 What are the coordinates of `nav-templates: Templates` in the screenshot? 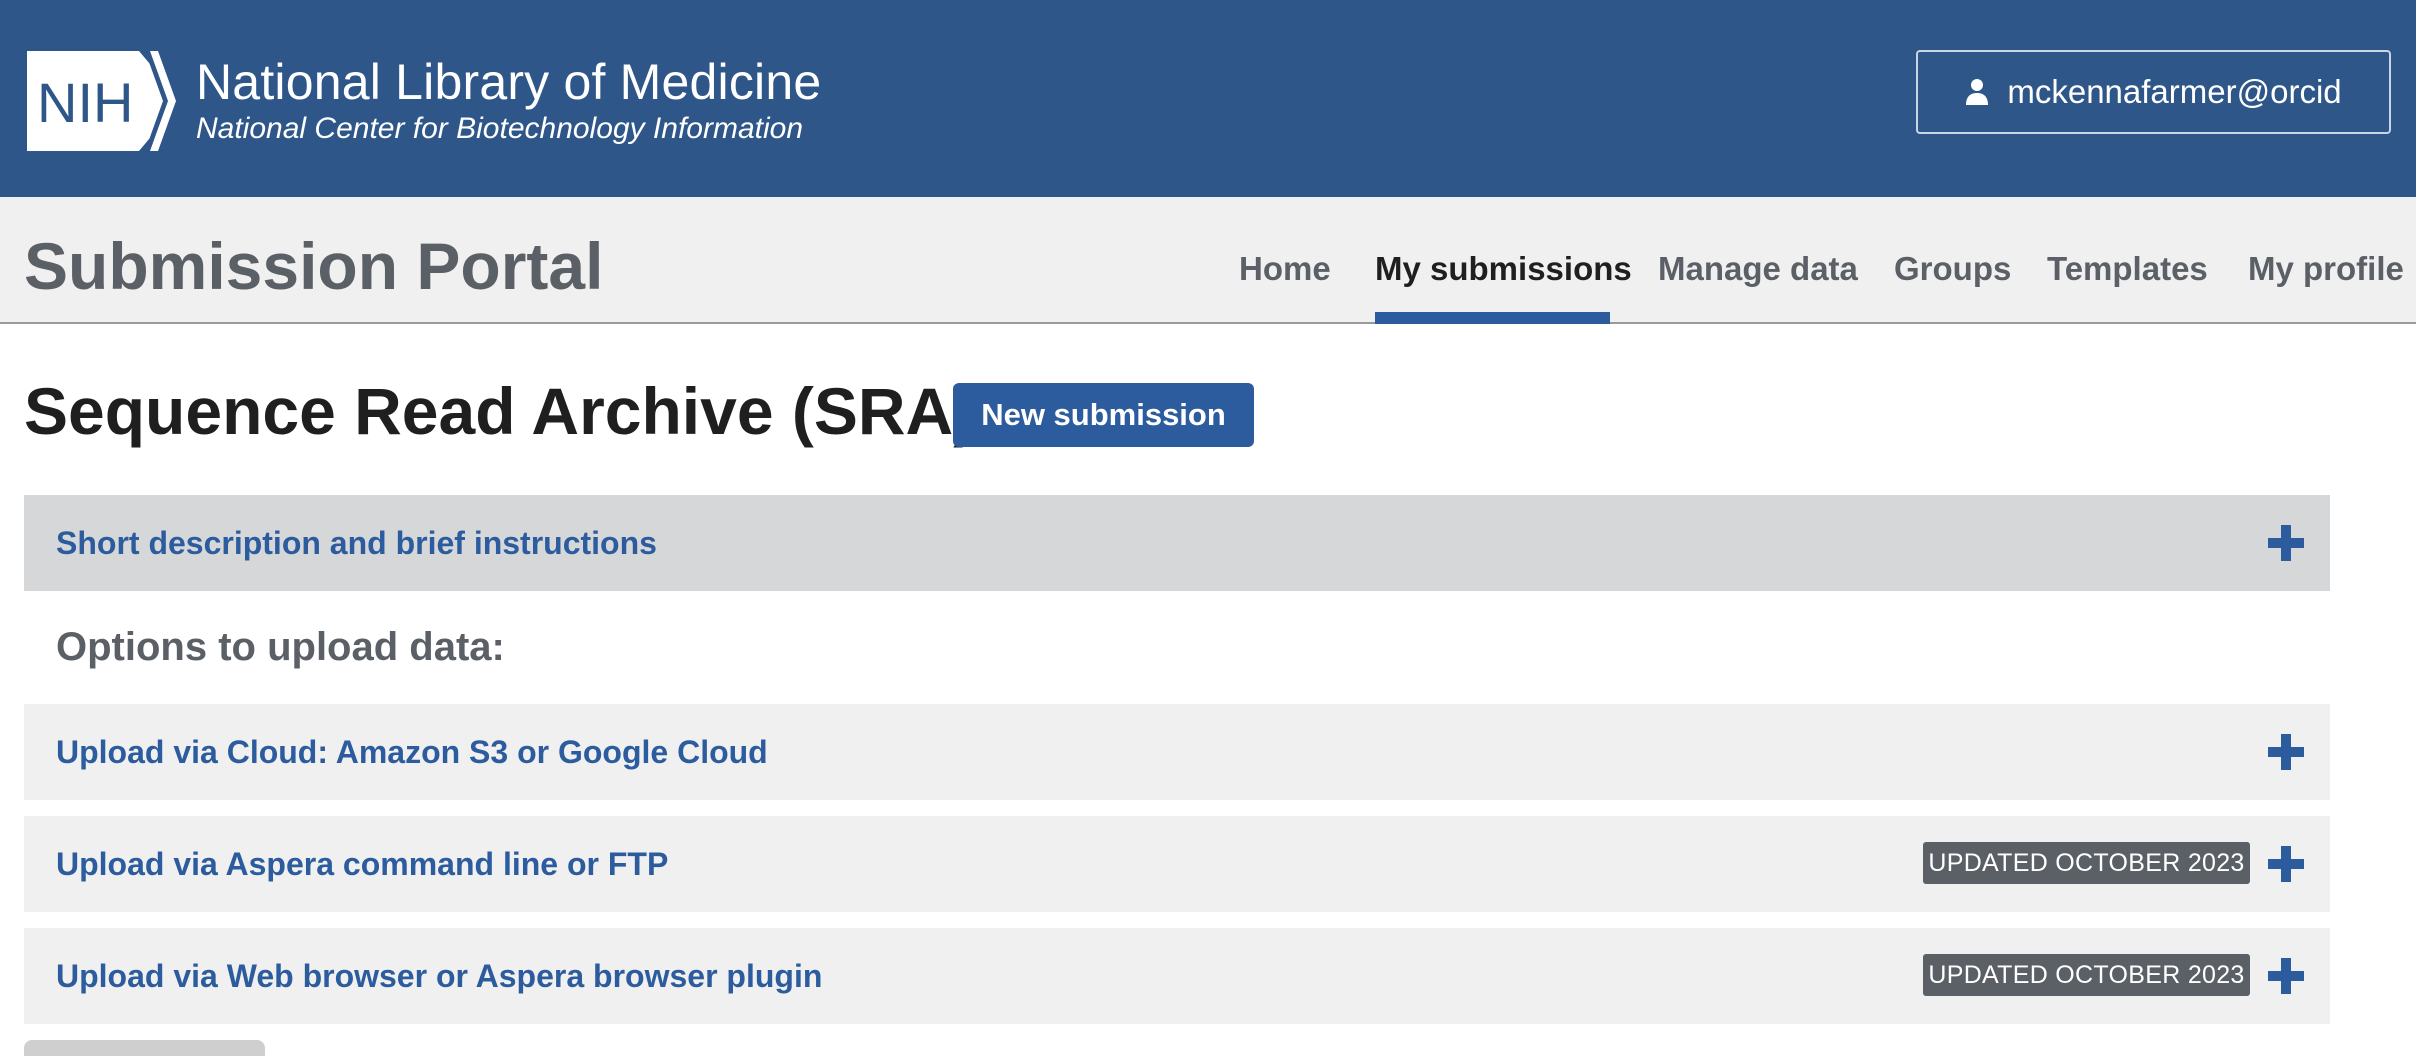 It's located at (2127, 269).